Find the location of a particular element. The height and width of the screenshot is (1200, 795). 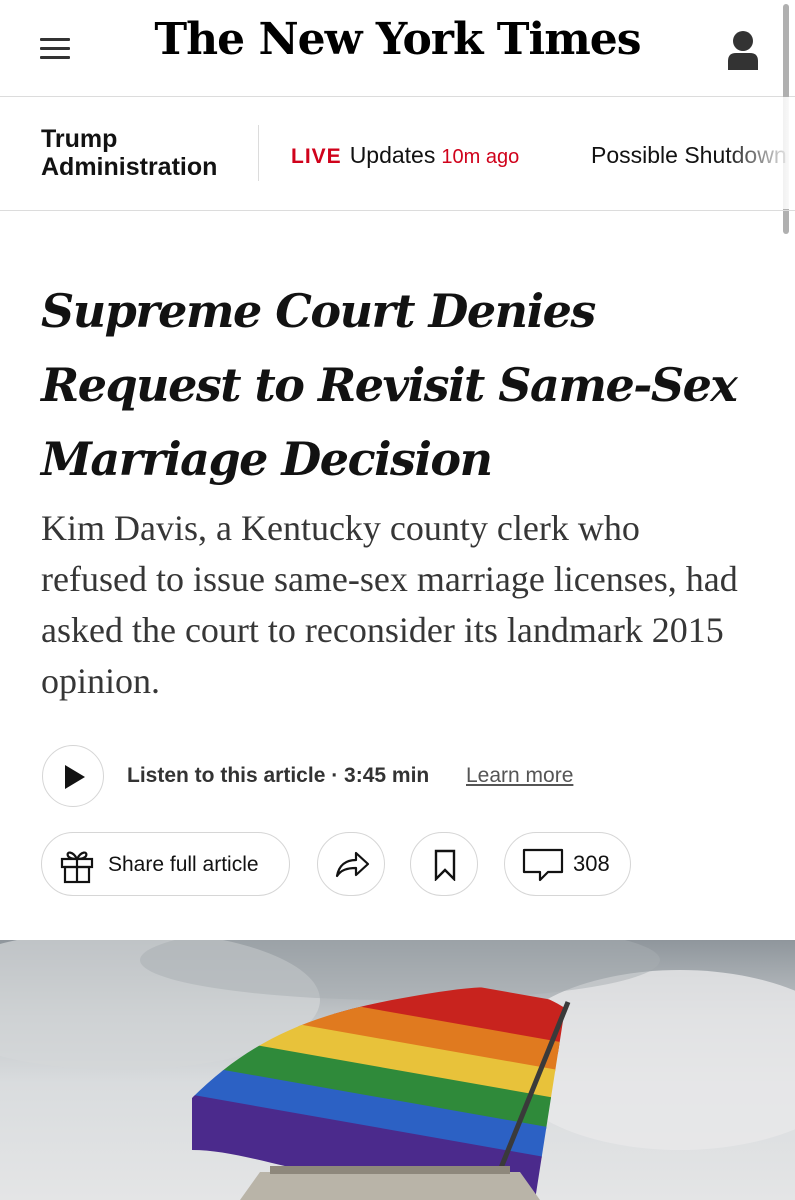

comment-bubble-icon is located at coordinates (543, 865).